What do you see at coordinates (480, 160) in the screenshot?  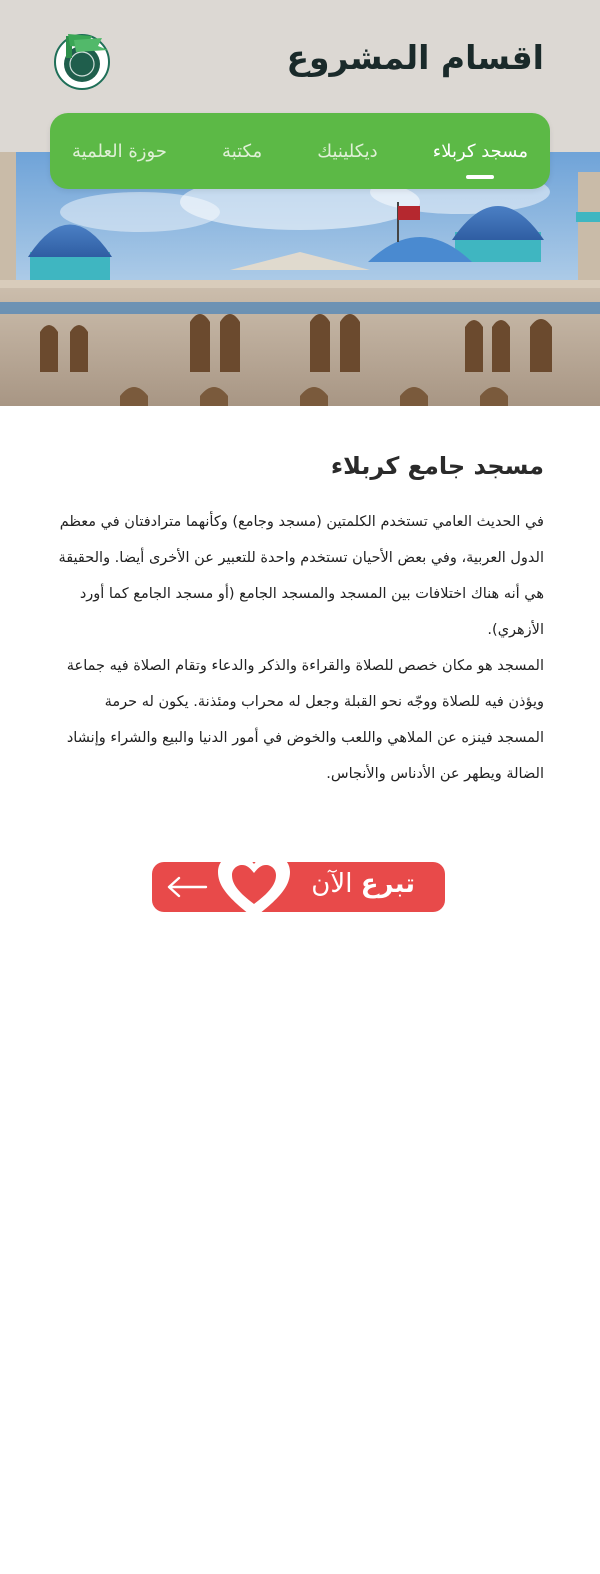 I see `tab-karbala-mosque: مسجد كربلاء` at bounding box center [480, 160].